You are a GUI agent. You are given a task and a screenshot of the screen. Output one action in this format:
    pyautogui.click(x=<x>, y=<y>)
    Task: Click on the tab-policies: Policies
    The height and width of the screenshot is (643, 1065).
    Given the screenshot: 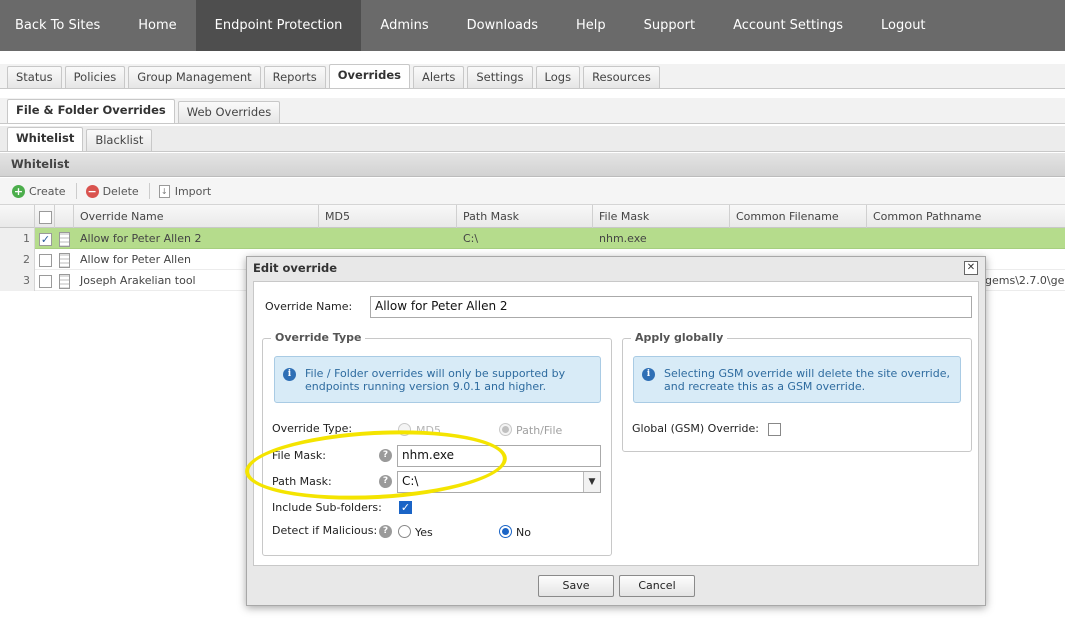 What is the action you would take?
    pyautogui.click(x=95, y=77)
    